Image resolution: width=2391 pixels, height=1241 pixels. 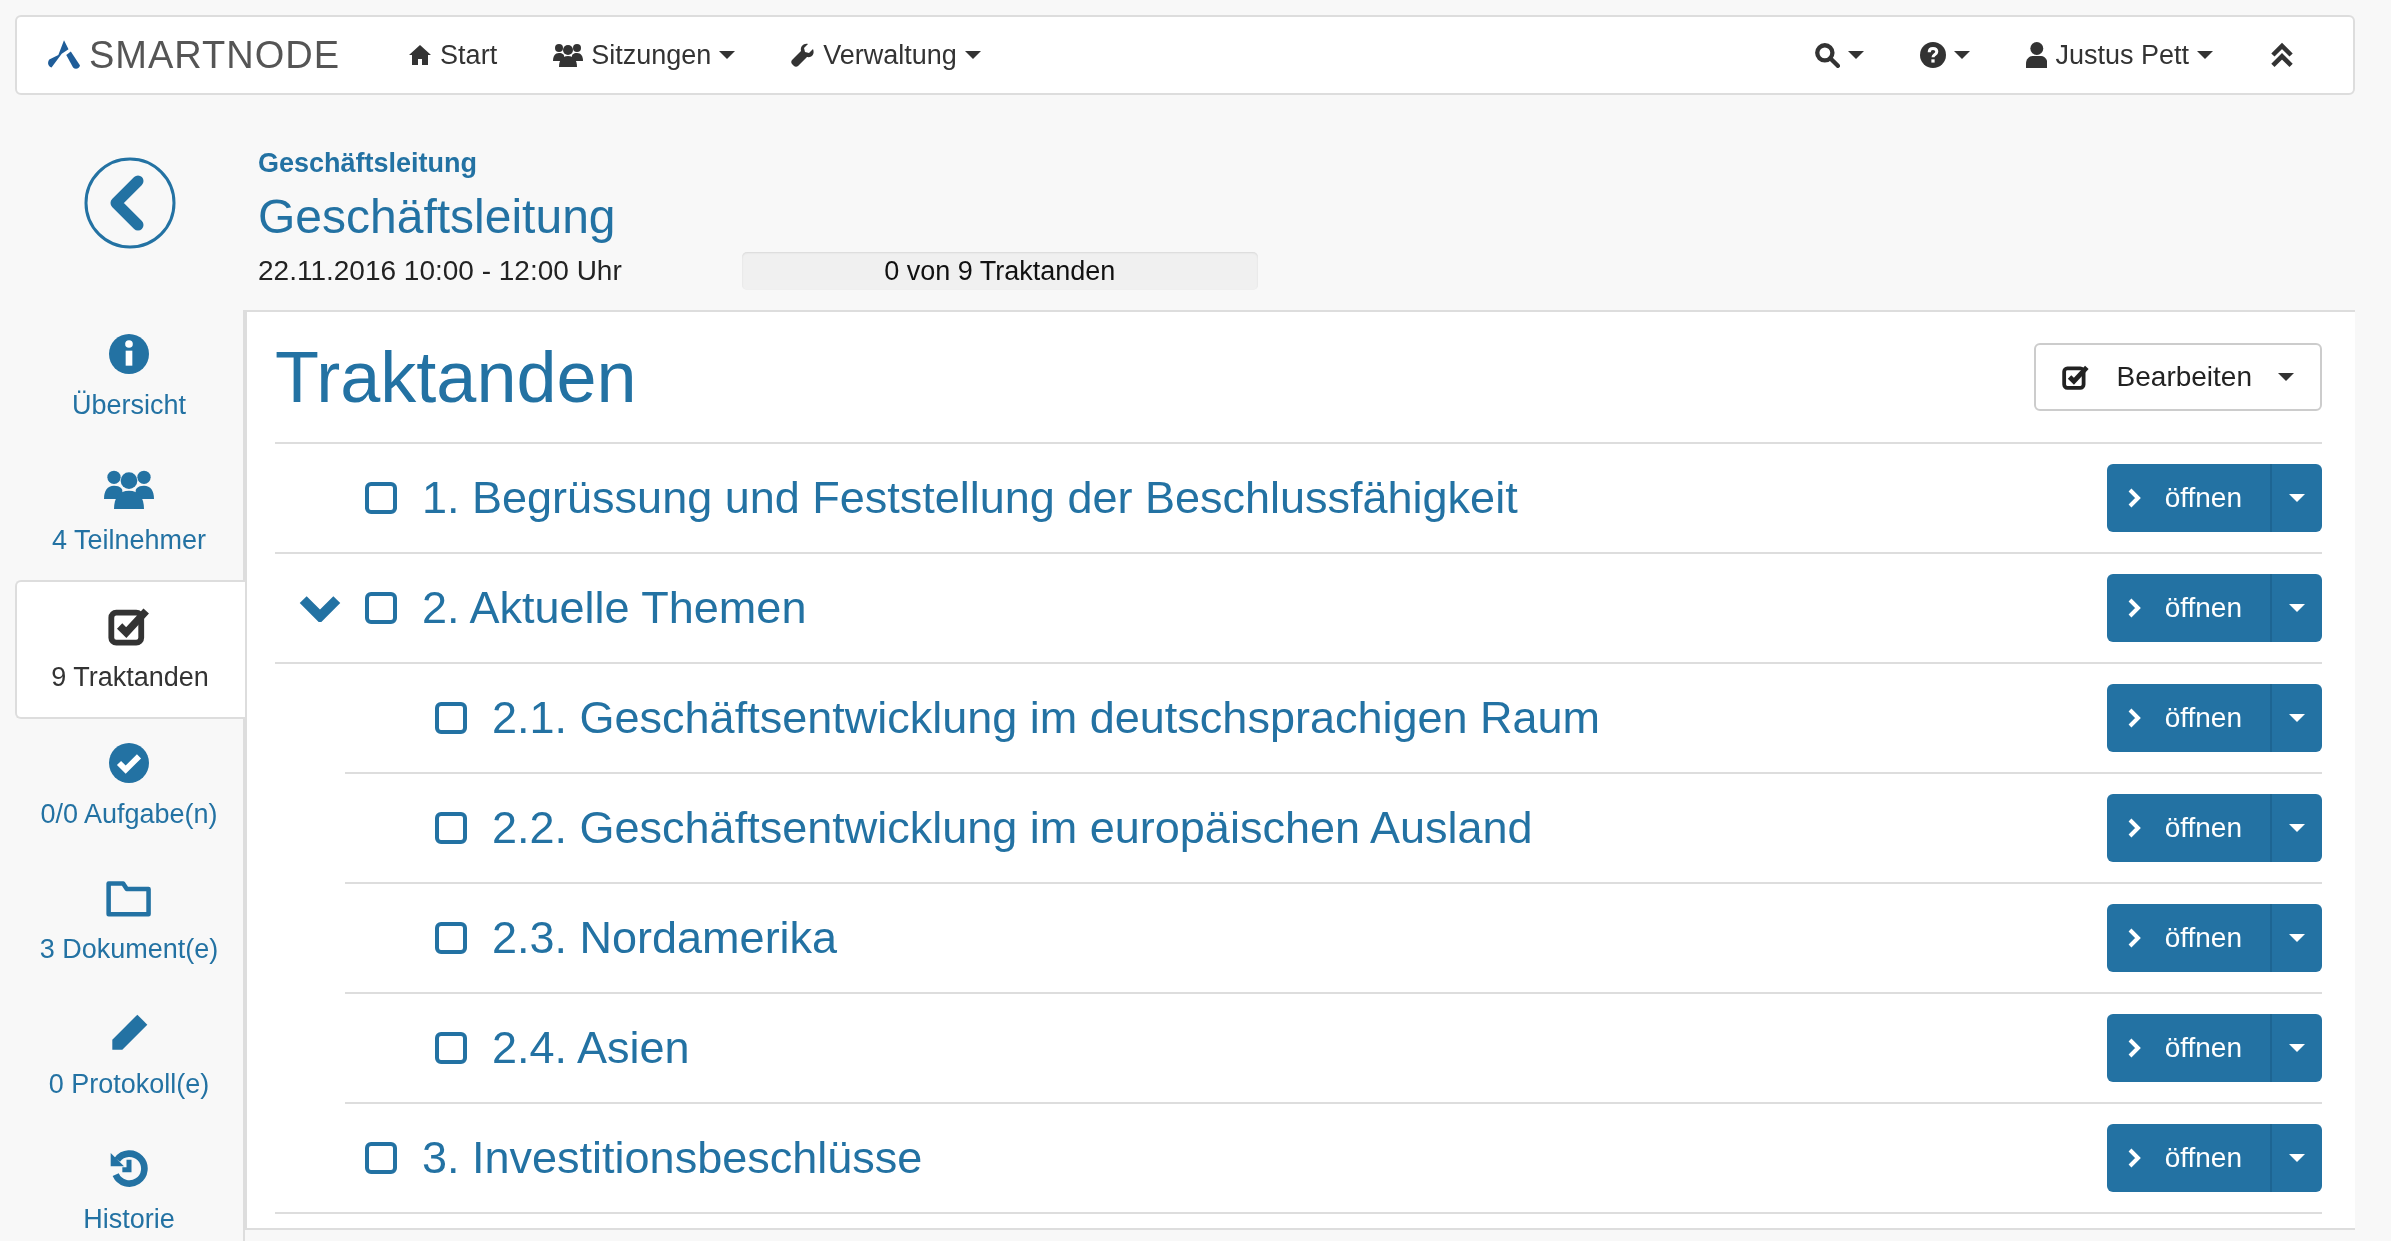 What do you see at coordinates (1299, 938) in the screenshot?
I see `agenda-item-link: 2.3. Nordamerika` at bounding box center [1299, 938].